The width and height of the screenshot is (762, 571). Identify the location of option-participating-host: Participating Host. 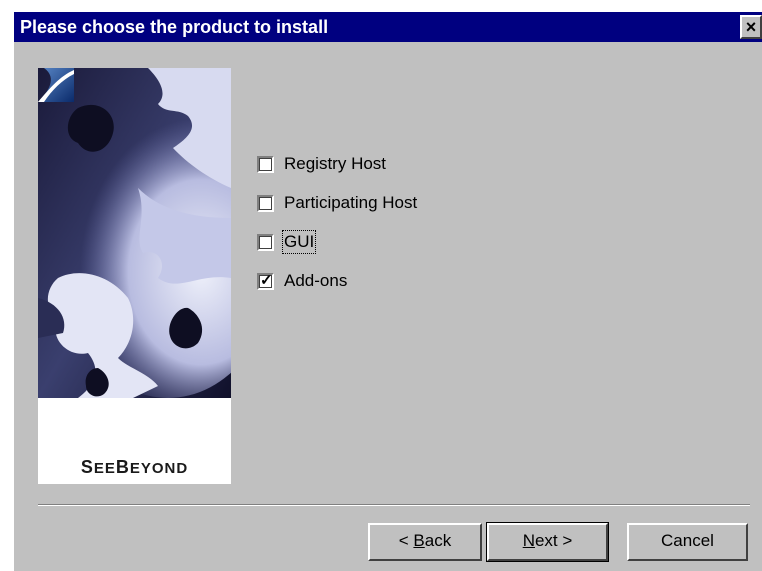
(337, 203).